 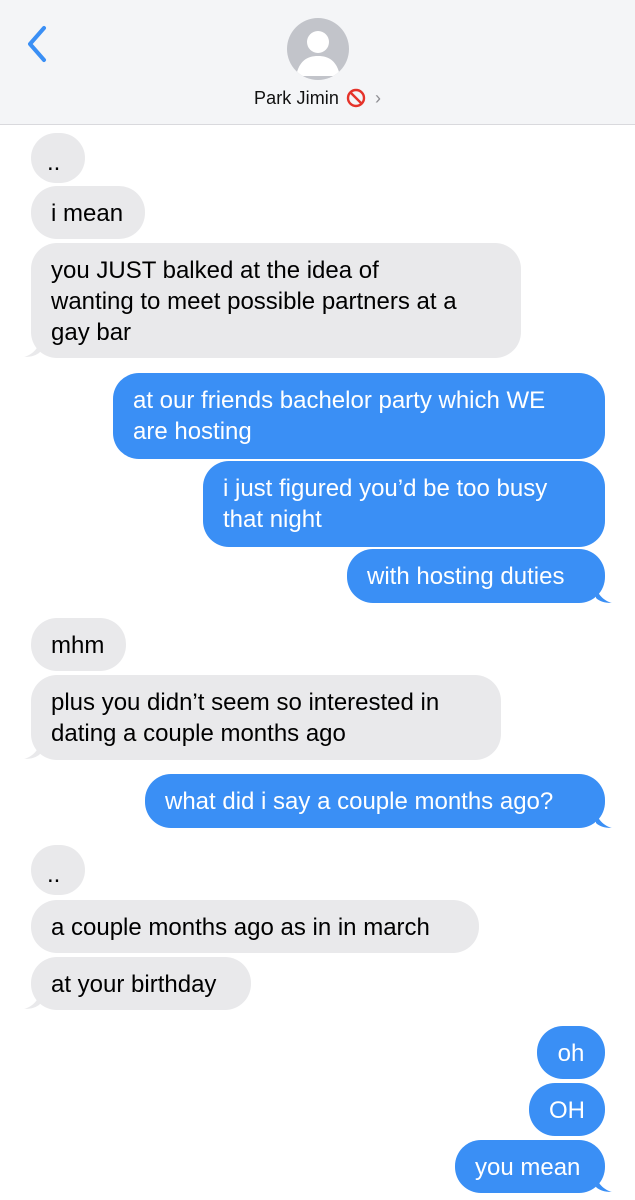 What do you see at coordinates (530, 1166) in the screenshot?
I see `message-bubble-outgoing: you mean` at bounding box center [530, 1166].